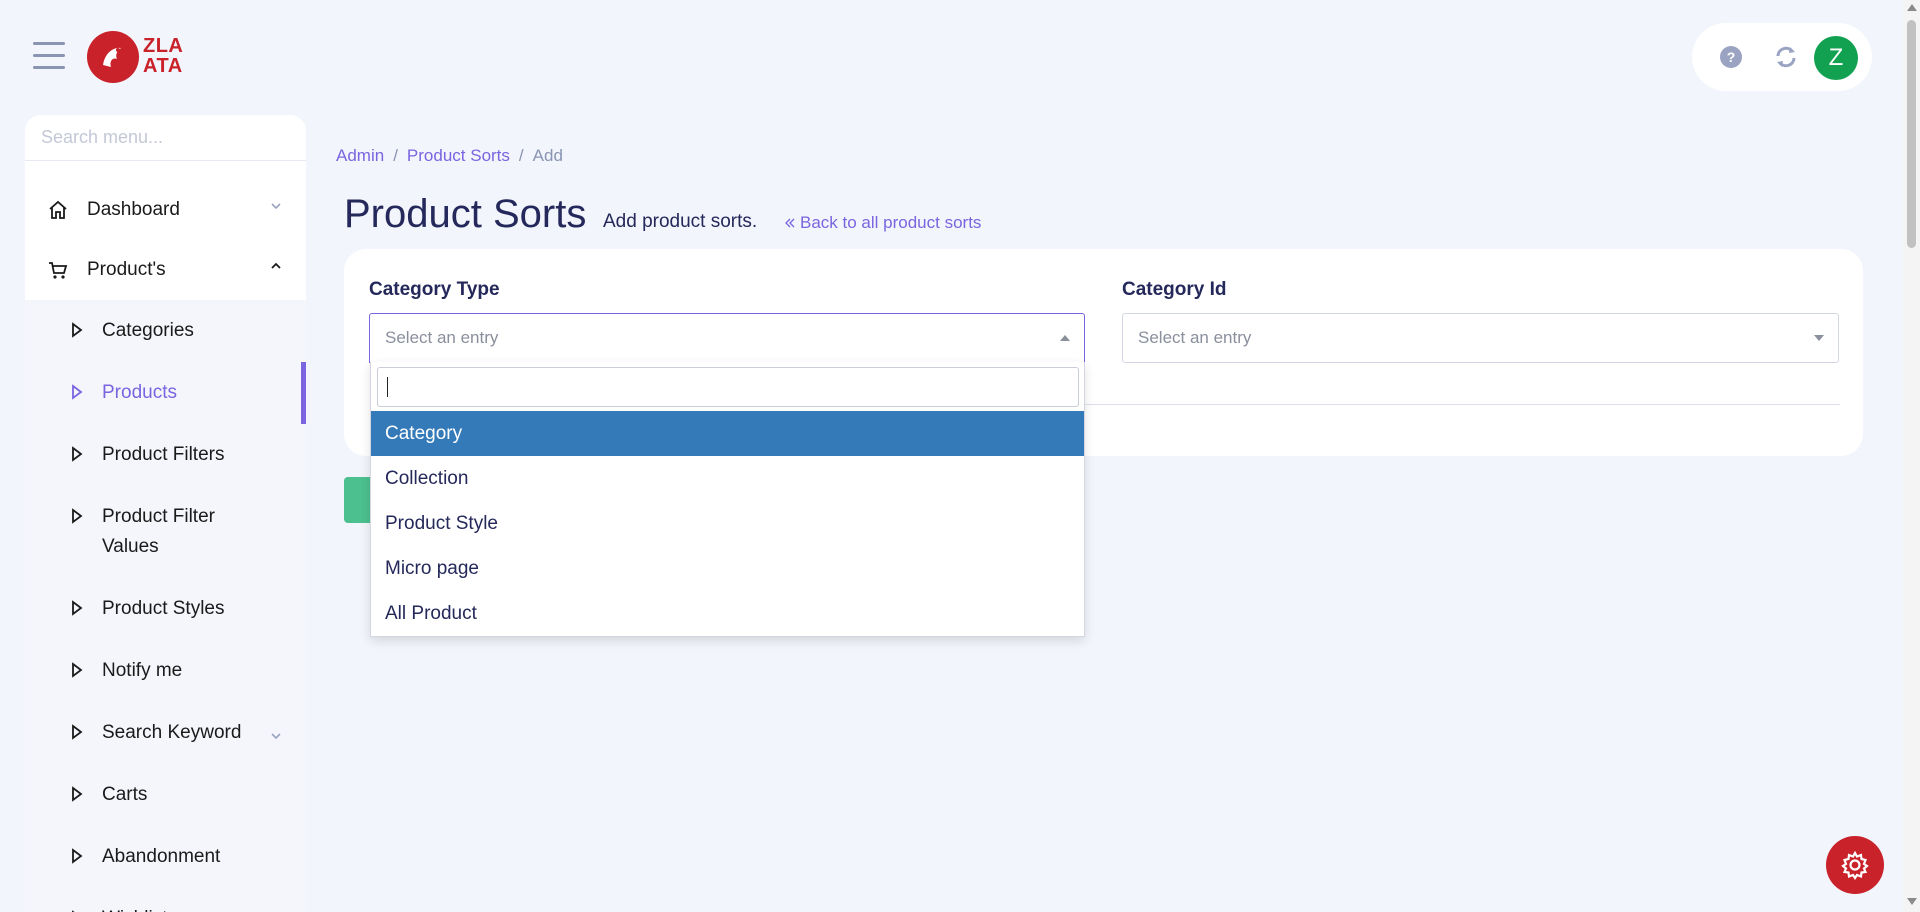 The image size is (1920, 912). What do you see at coordinates (148, 330) in the screenshot?
I see `sidebar-item-label: Categories` at bounding box center [148, 330].